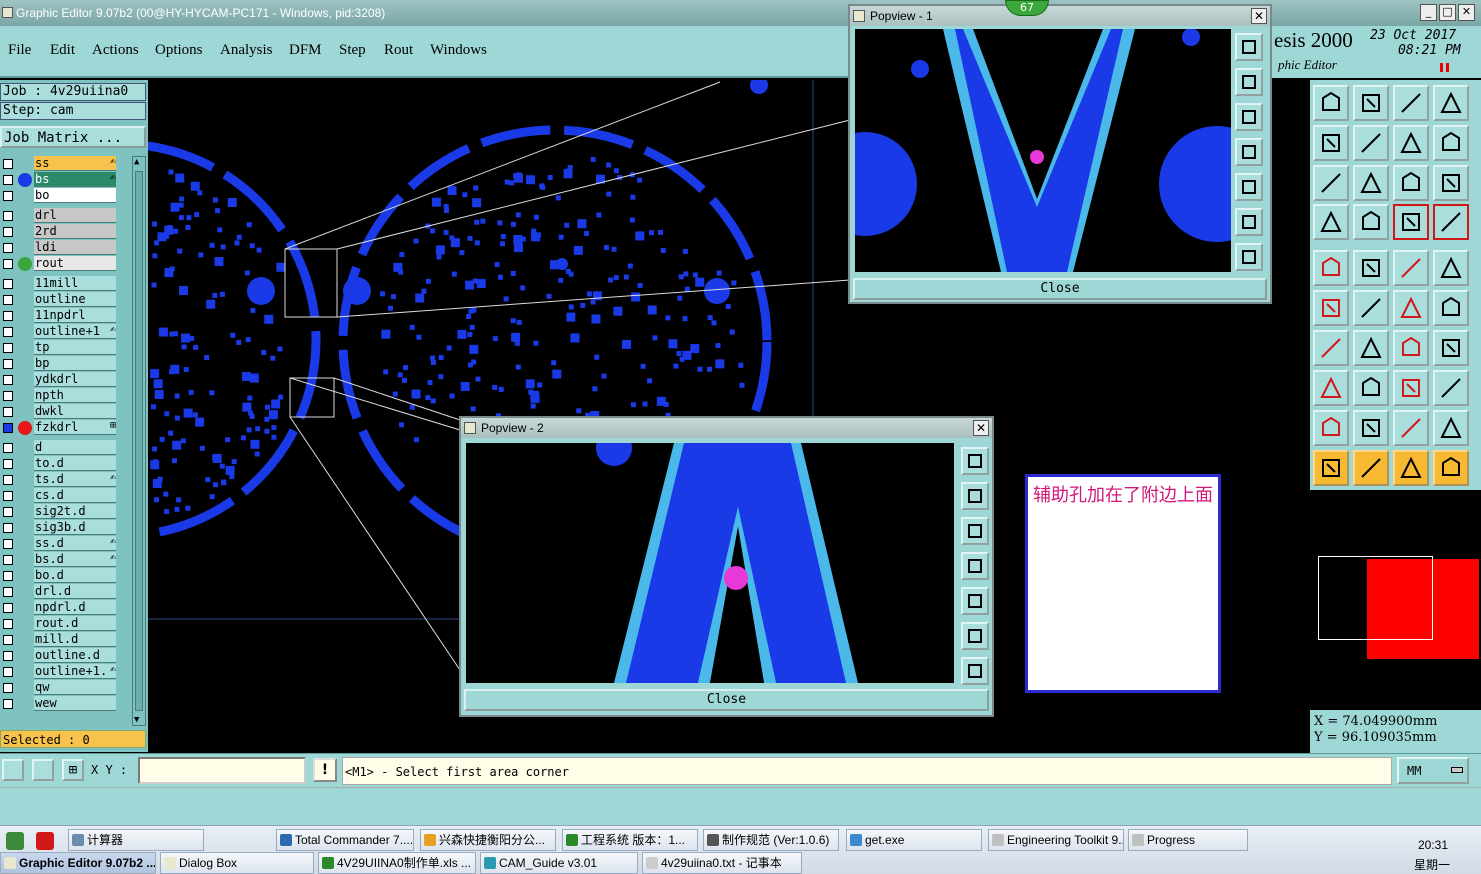 The height and width of the screenshot is (874, 1481). What do you see at coordinates (75, 495) in the screenshot?
I see `layer-name: cs.d` at bounding box center [75, 495].